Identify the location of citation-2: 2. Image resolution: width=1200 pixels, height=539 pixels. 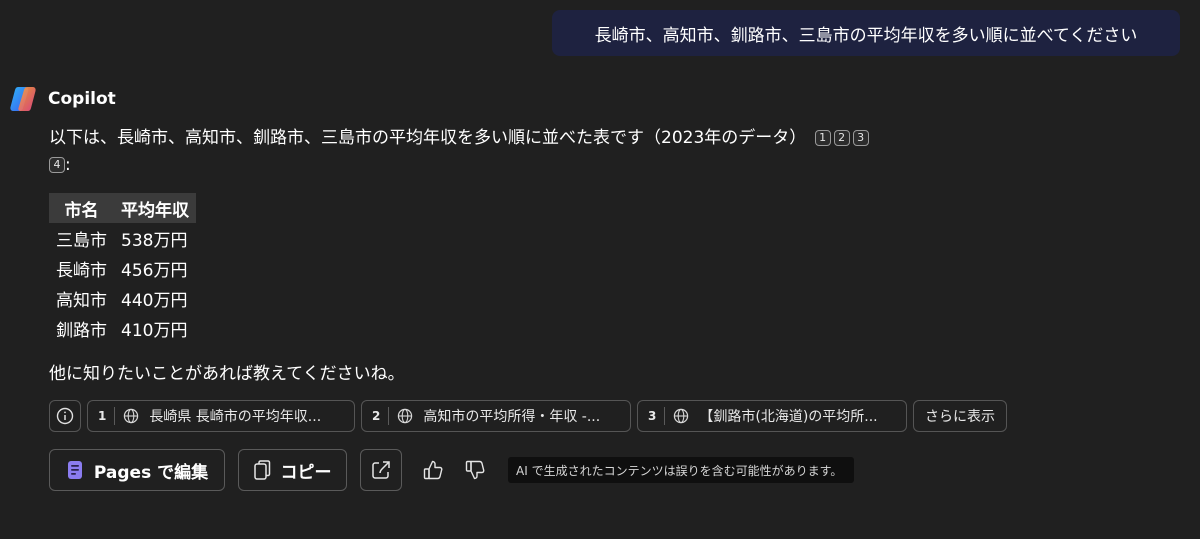
(841, 137).